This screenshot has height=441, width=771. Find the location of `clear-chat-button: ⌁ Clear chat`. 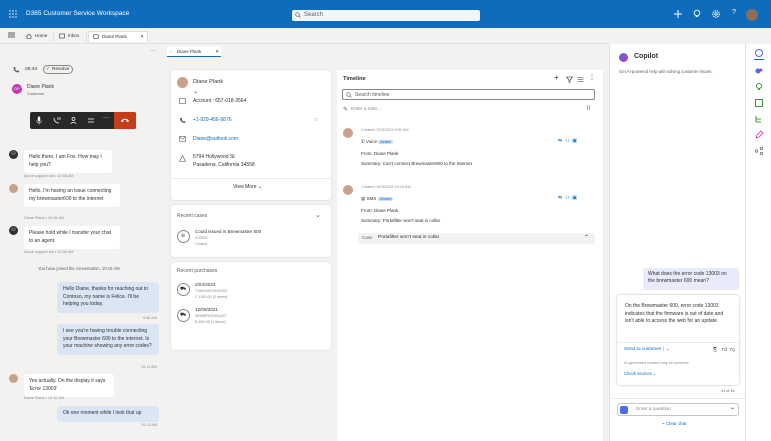

clear-chat-button: ⌁ Clear chat is located at coordinates (674, 424).